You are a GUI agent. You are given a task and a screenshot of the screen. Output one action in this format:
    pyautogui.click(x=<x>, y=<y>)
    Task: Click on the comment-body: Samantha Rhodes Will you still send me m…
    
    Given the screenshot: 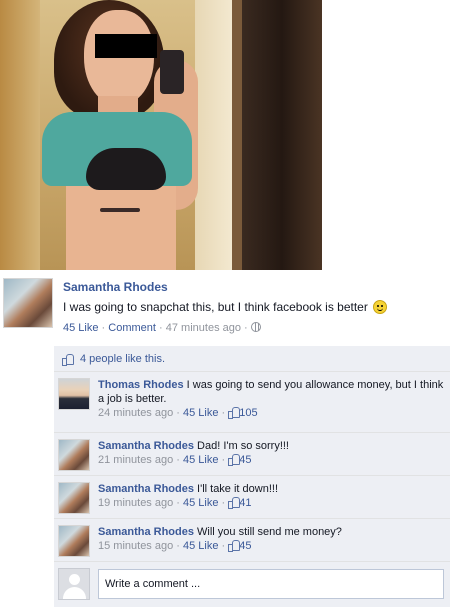 What is the action you would take?
    pyautogui.click(x=271, y=539)
    